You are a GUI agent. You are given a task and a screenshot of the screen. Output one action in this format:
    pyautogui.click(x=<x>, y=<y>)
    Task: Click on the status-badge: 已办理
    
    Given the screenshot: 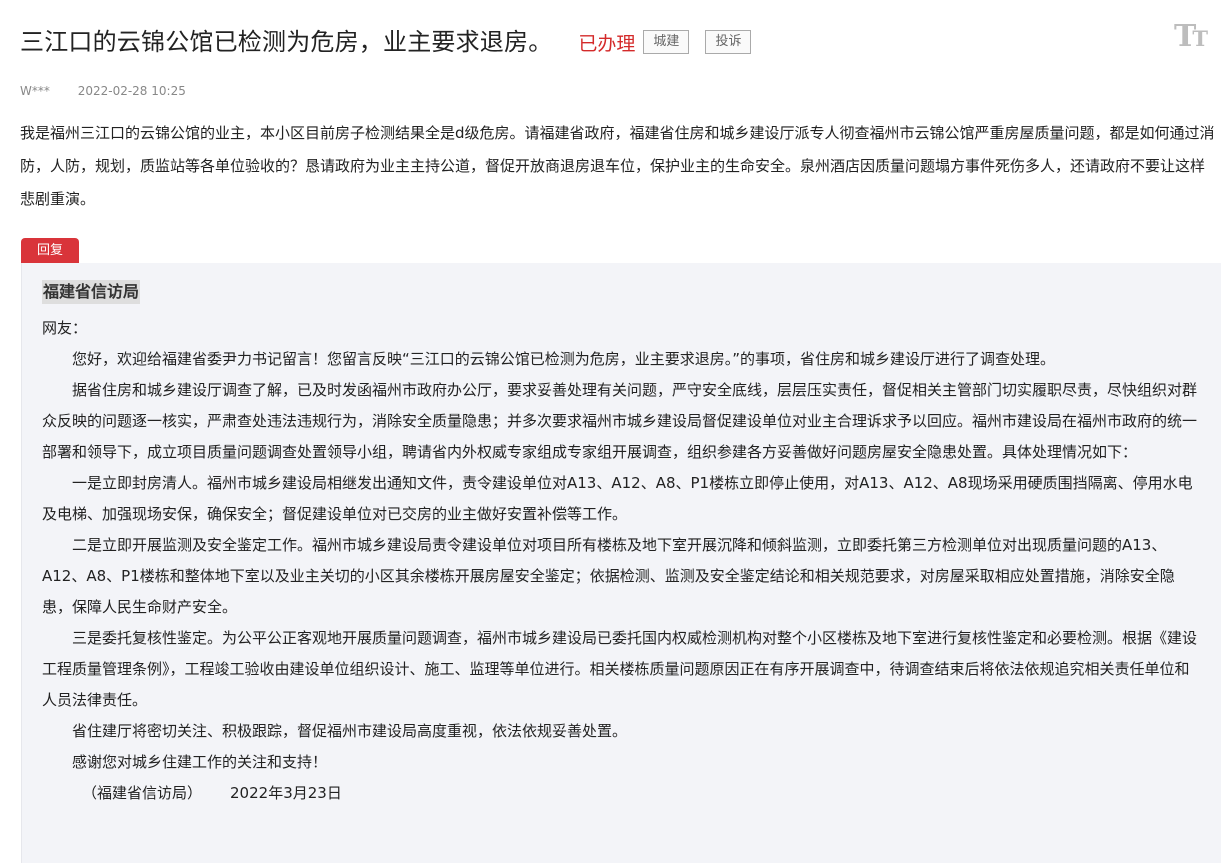 What is the action you would take?
    pyautogui.click(x=607, y=43)
    